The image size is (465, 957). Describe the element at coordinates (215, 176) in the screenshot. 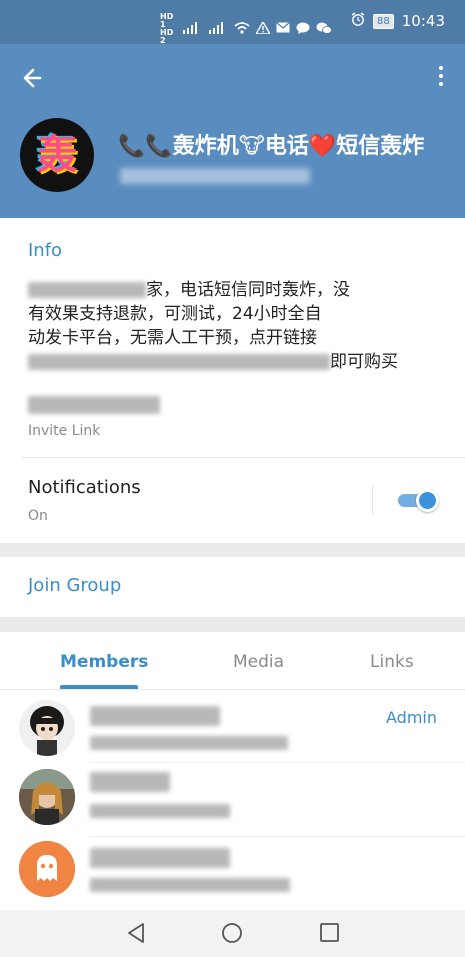

I see `member-count-redacted` at that location.